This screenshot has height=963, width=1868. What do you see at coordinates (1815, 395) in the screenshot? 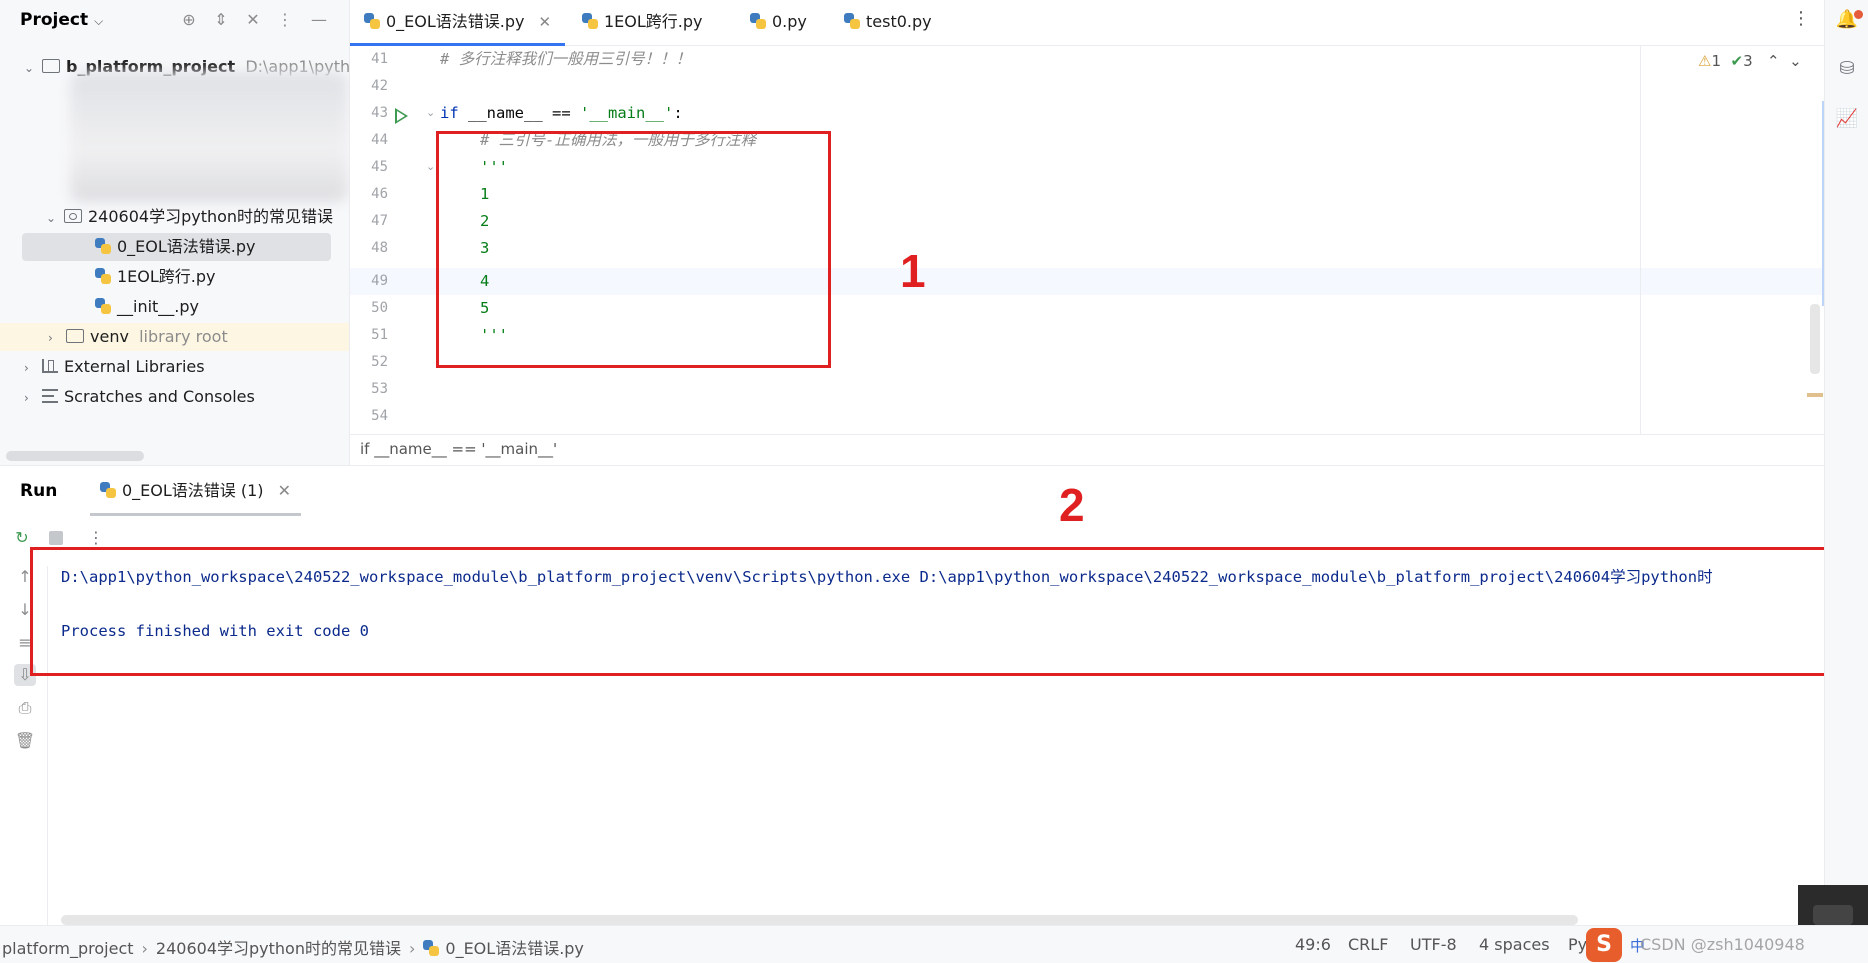
I see `warning-stripe-marker` at bounding box center [1815, 395].